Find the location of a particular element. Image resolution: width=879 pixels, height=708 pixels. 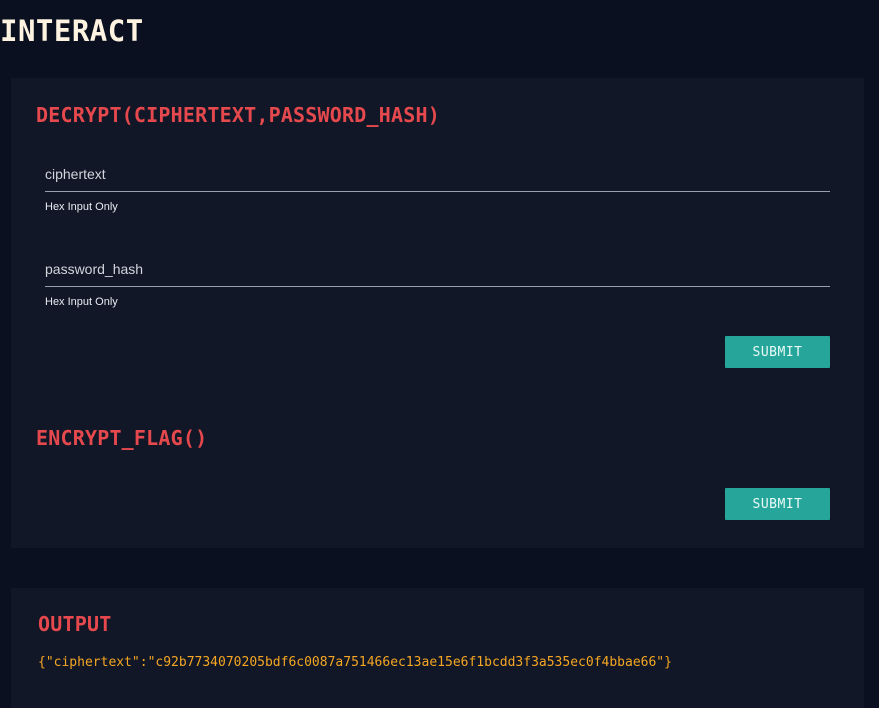

decrypt-function-title: DECRYPT(CIPHERTEXT,PASSWORD_HASH) is located at coordinates (238, 115).